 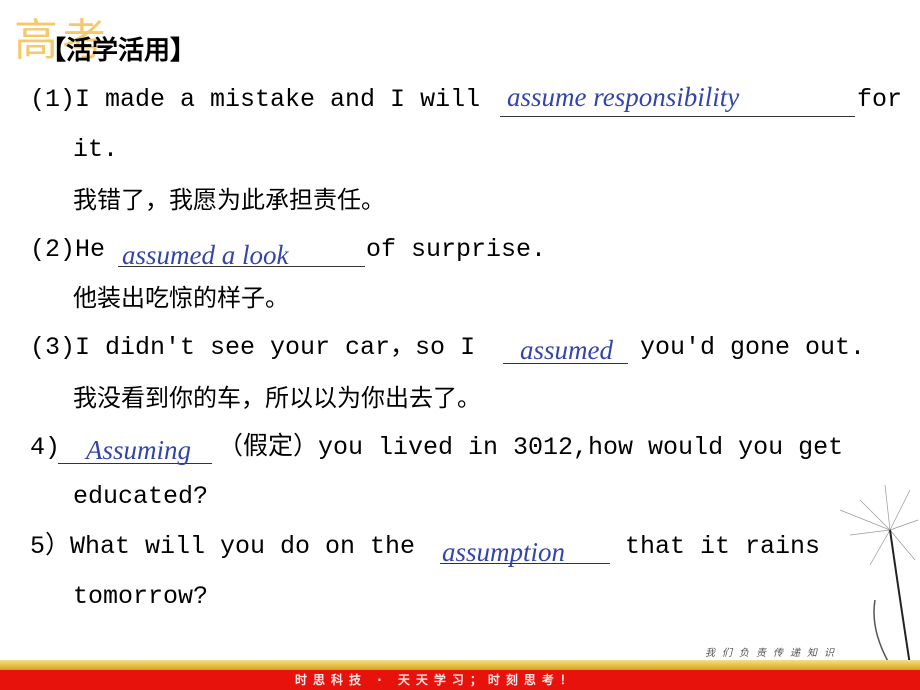 I want to click on item-2-prefix: (2)He, so click(x=68, y=249).